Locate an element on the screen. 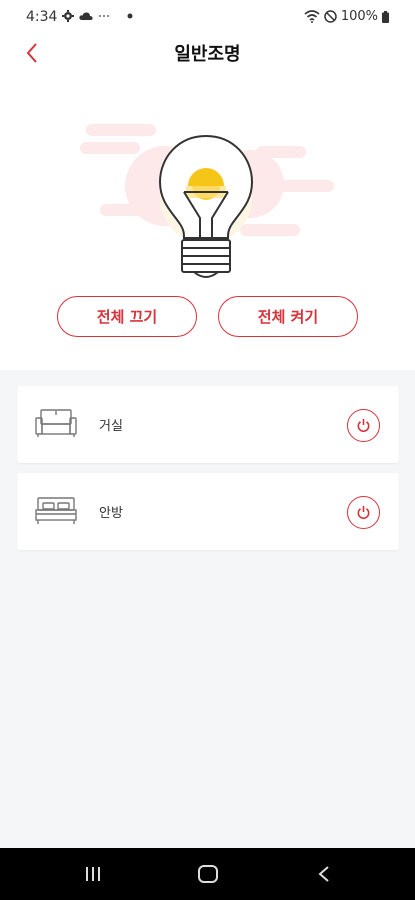 The width and height of the screenshot is (415, 900). room-label: 안방 is located at coordinates (111, 513).